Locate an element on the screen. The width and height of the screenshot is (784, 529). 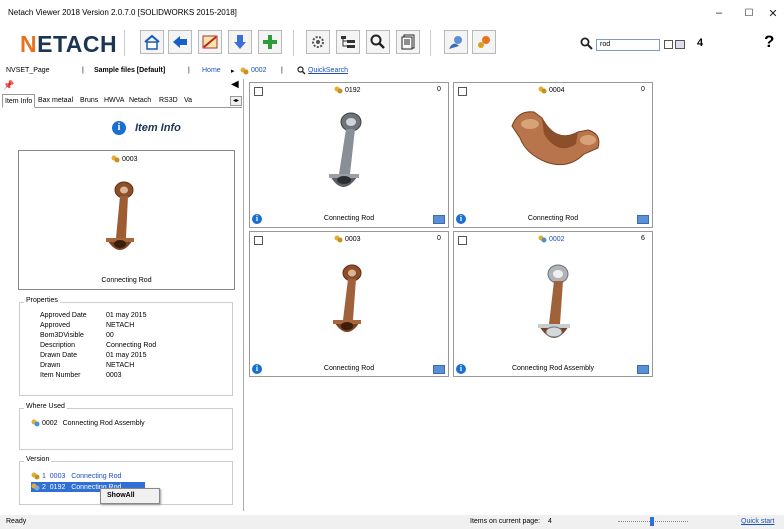
card-number: 0003 is located at coordinates (347, 239).